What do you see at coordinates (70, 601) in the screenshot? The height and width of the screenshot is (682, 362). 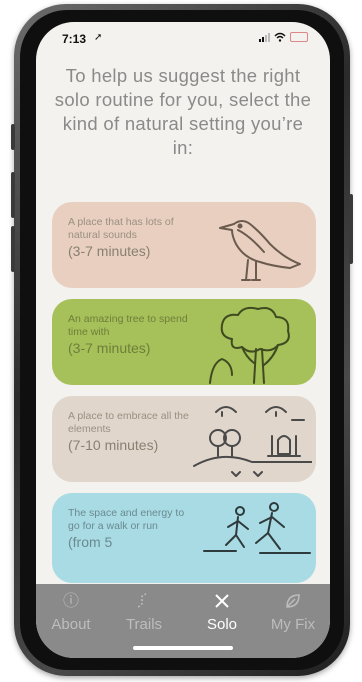 I see `info-icon: ⓘ` at bounding box center [70, 601].